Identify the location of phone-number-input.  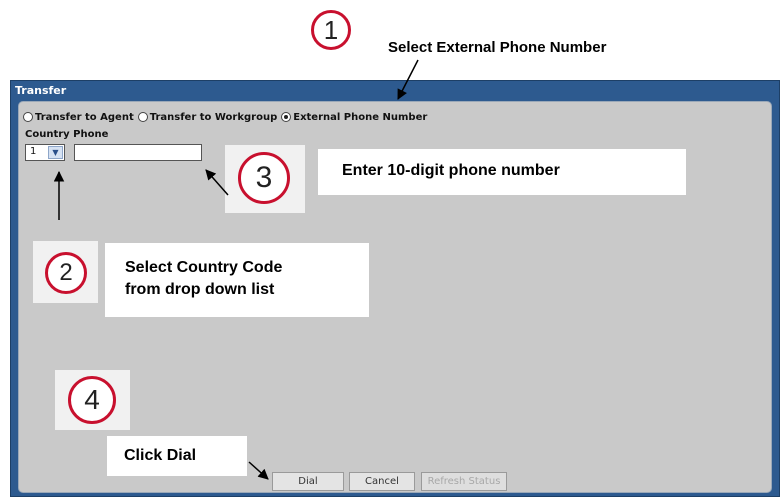
(138, 152).